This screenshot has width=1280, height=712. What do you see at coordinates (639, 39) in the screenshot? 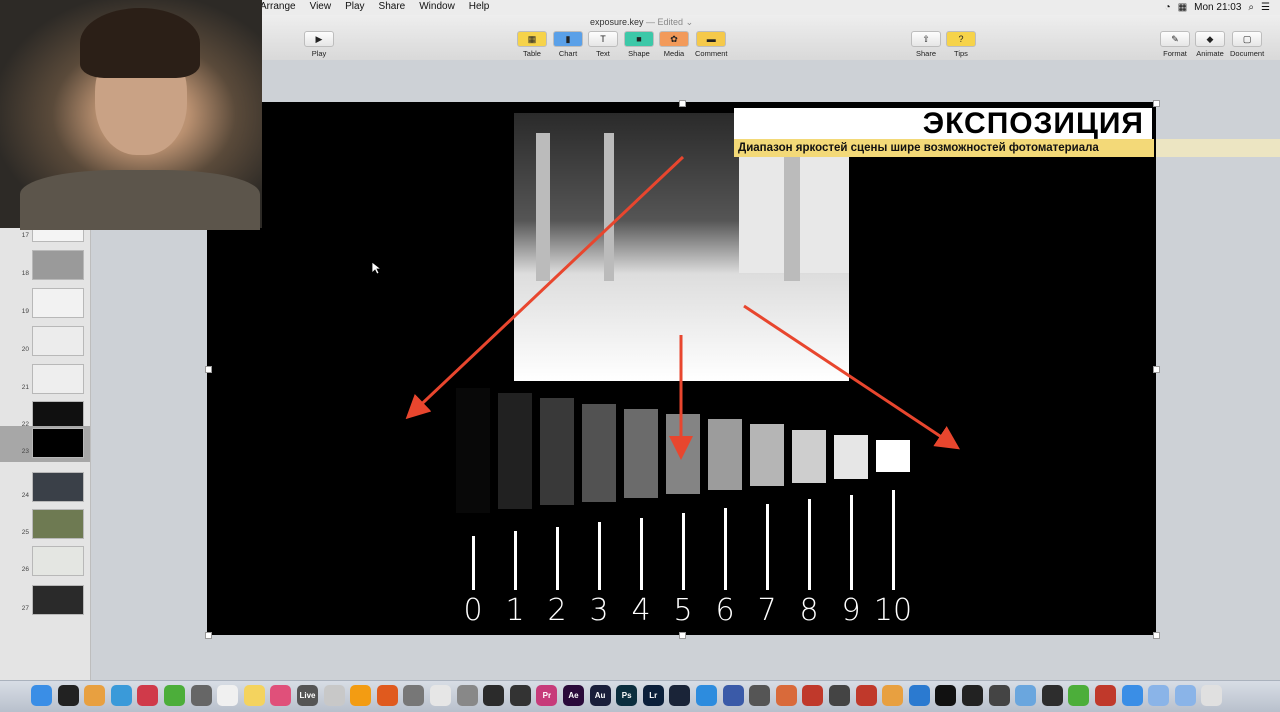
I see `shape-icon: ■` at bounding box center [639, 39].